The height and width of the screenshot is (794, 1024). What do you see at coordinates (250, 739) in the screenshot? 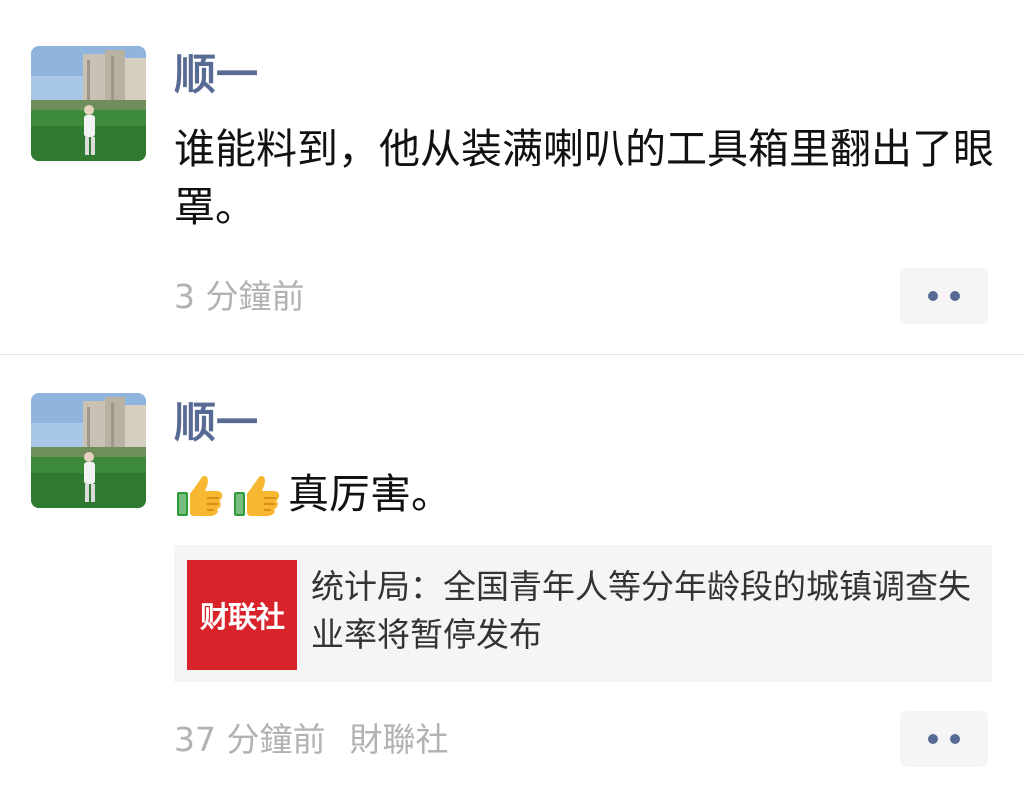
I see `timestamp: 37 分鐘前` at bounding box center [250, 739].